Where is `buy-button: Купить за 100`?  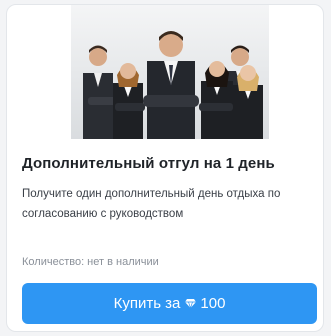 buy-button: Купить за 100 is located at coordinates (169, 303).